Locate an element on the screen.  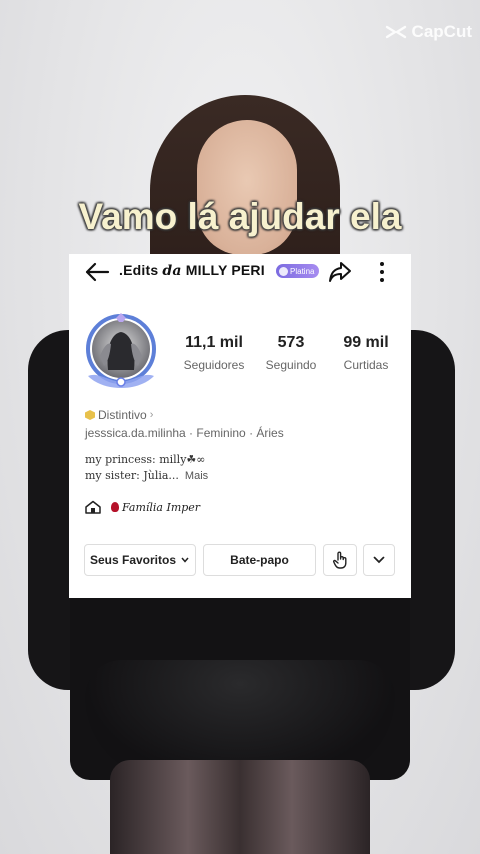
house-icon is located at coordinates (93, 507).